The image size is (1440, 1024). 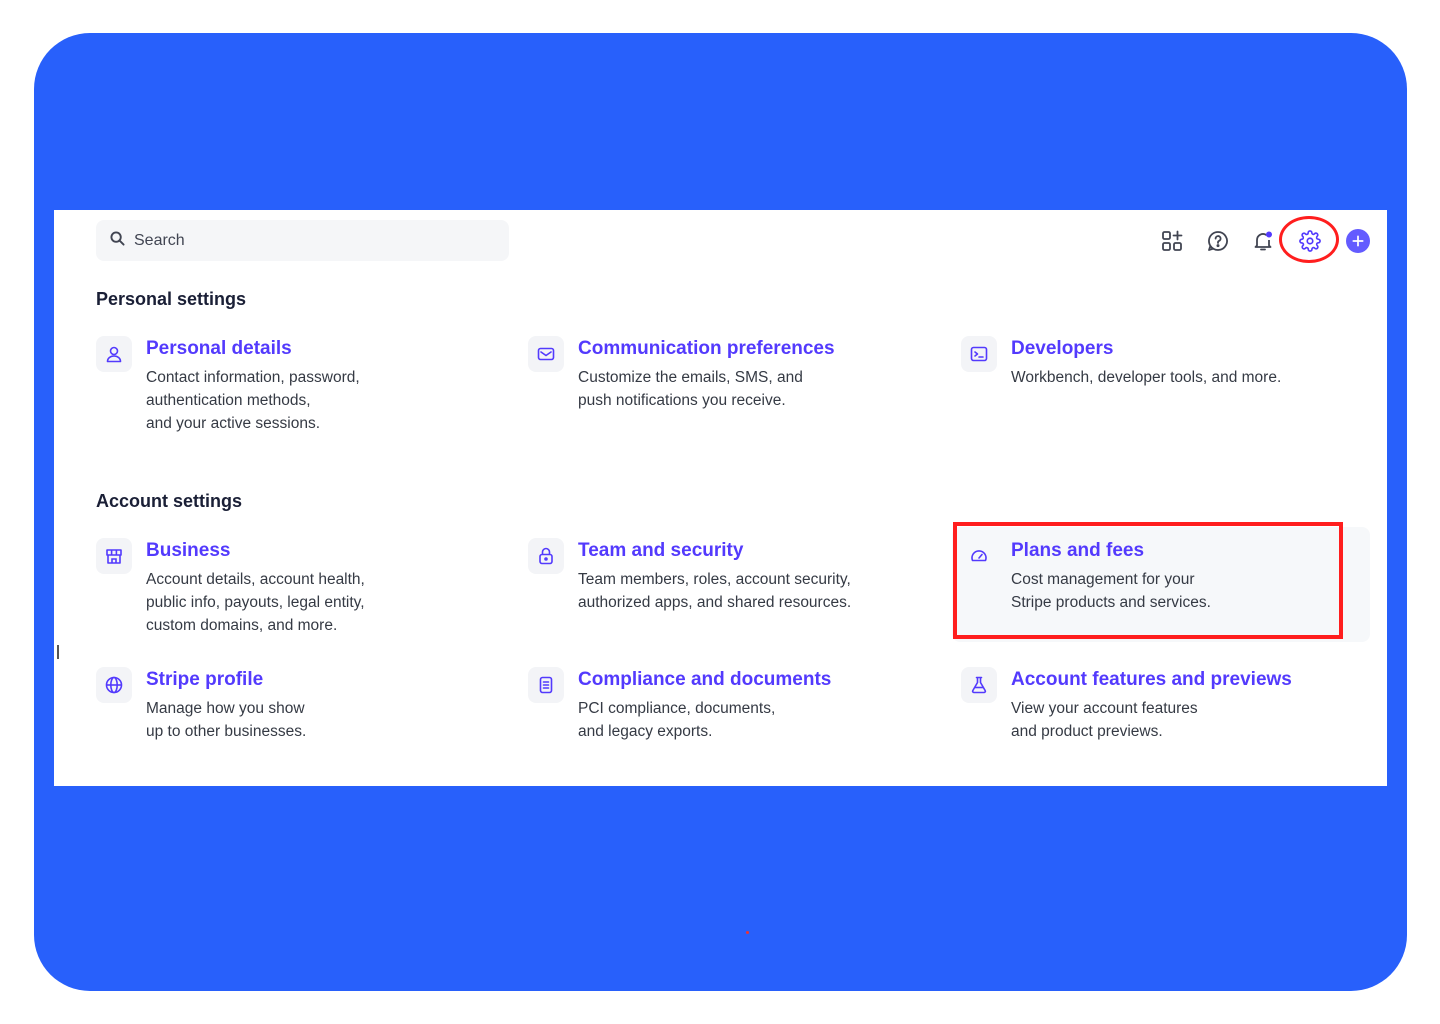 I want to click on card-title: Compliance and documents, so click(x=704, y=680).